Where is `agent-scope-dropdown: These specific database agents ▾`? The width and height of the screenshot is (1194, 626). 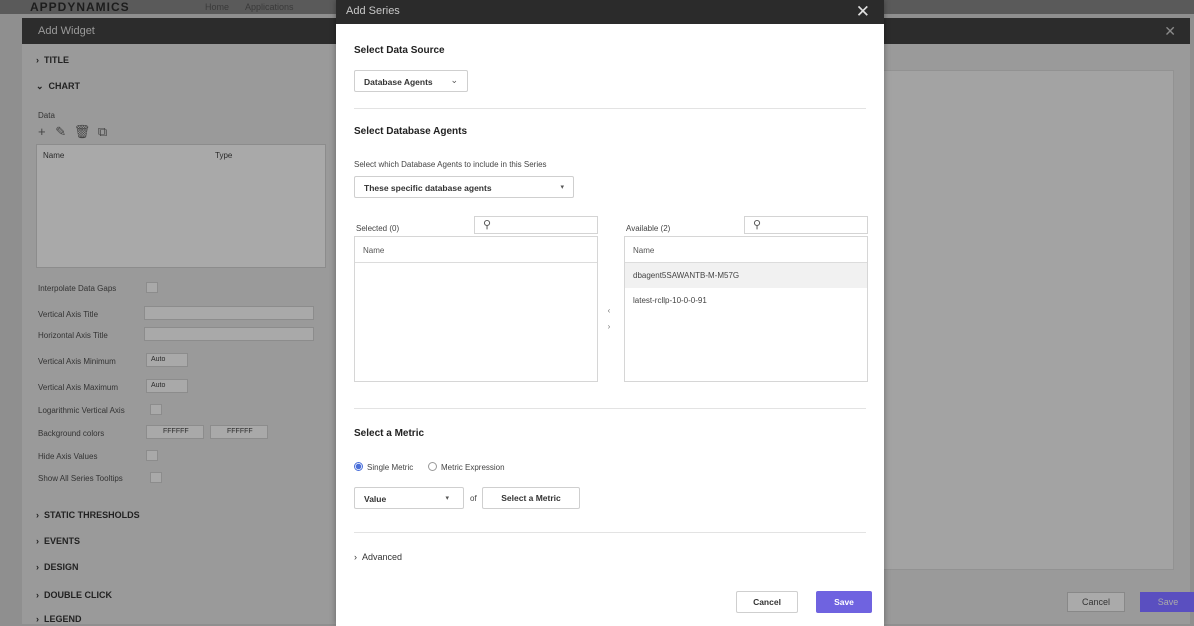 agent-scope-dropdown: These specific database agents ▾ is located at coordinates (464, 187).